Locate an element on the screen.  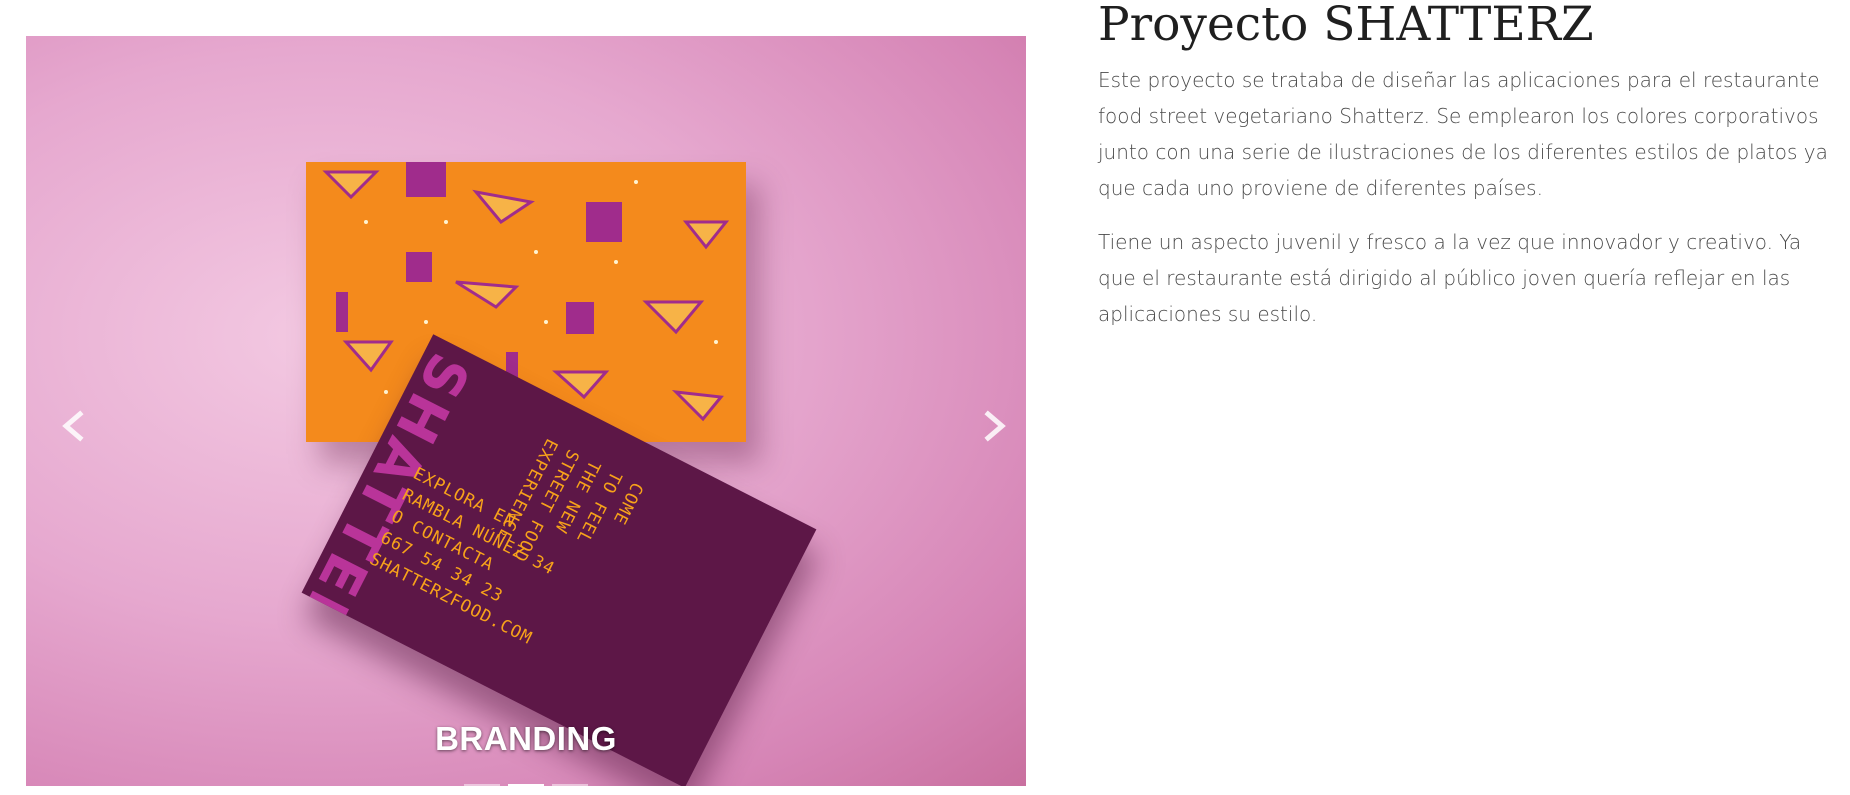
chevron-right-icon is located at coordinates (995, 426).